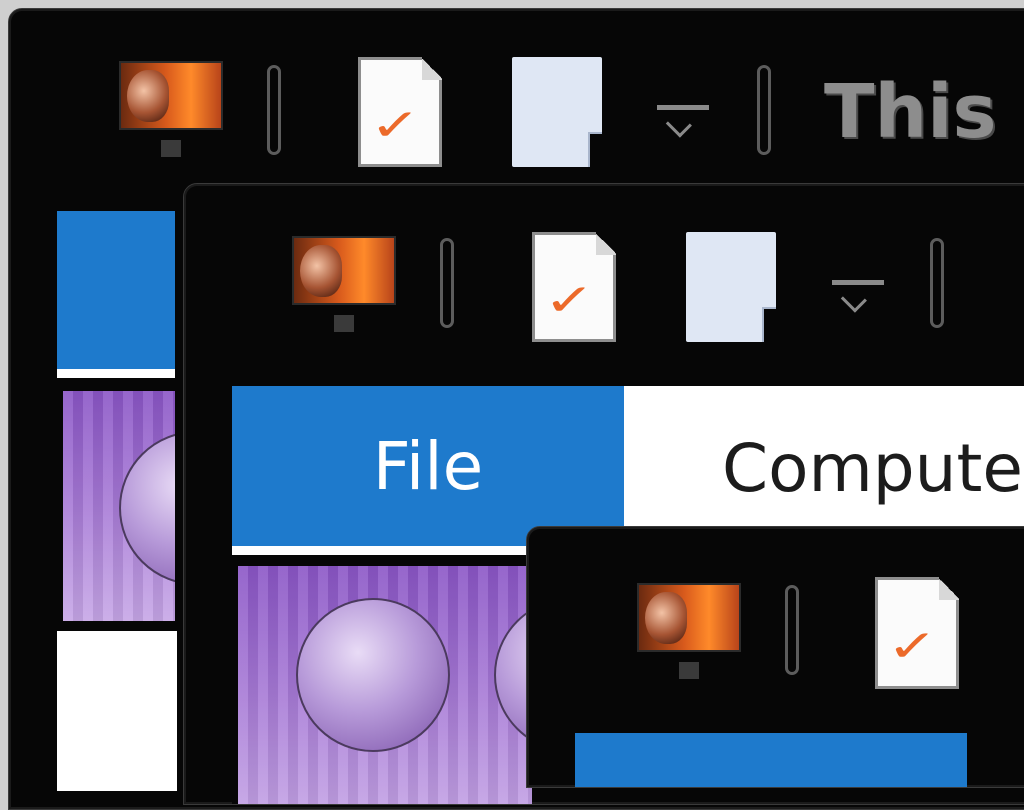 The height and width of the screenshot is (810, 1024). What do you see at coordinates (117, 711) in the screenshot?
I see `content-pane` at bounding box center [117, 711].